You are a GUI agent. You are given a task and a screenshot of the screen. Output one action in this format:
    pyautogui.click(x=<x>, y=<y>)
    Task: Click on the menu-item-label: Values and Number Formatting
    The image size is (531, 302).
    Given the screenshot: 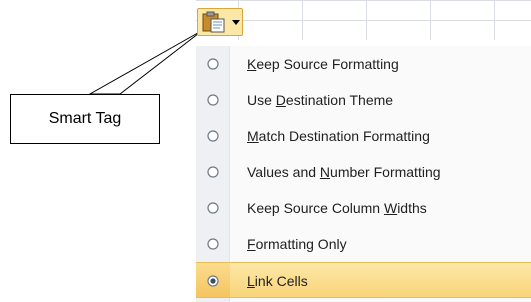 What is the action you would take?
    pyautogui.click(x=344, y=172)
    